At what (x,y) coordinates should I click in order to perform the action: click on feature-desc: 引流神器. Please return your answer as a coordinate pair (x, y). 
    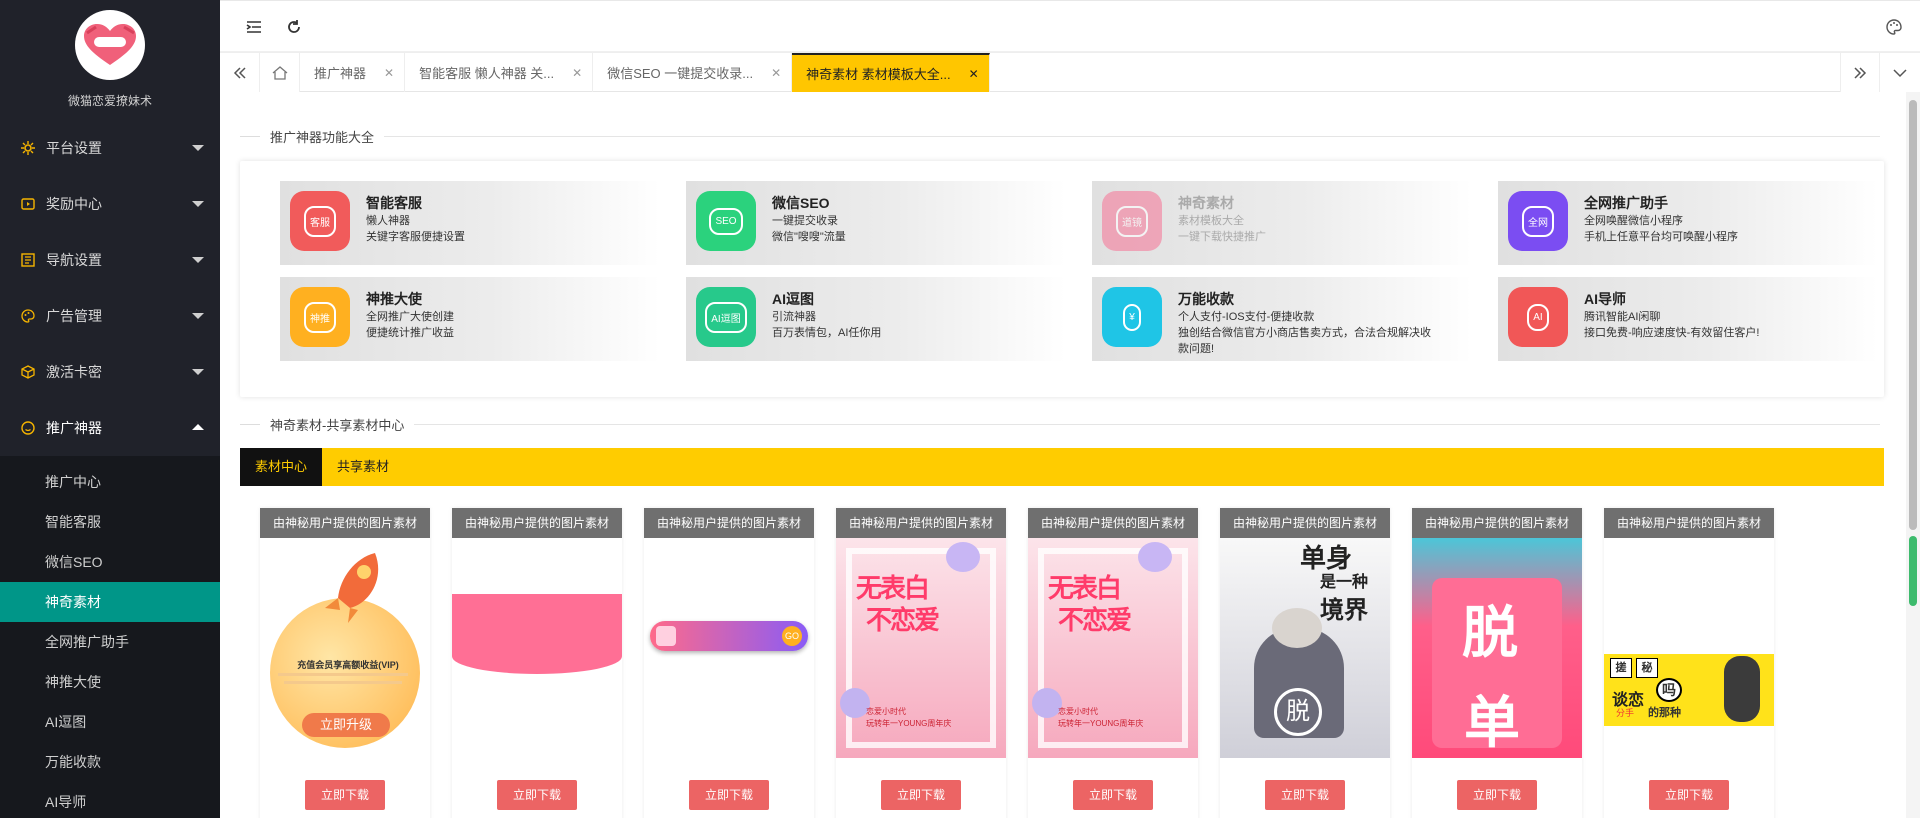
    Looking at the image, I should click on (794, 317).